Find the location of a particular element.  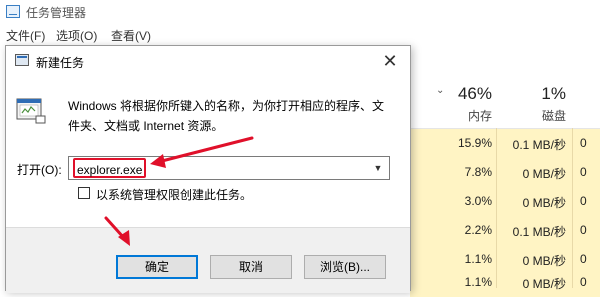

memory-cell: 2.2% is located at coordinates (478, 230).